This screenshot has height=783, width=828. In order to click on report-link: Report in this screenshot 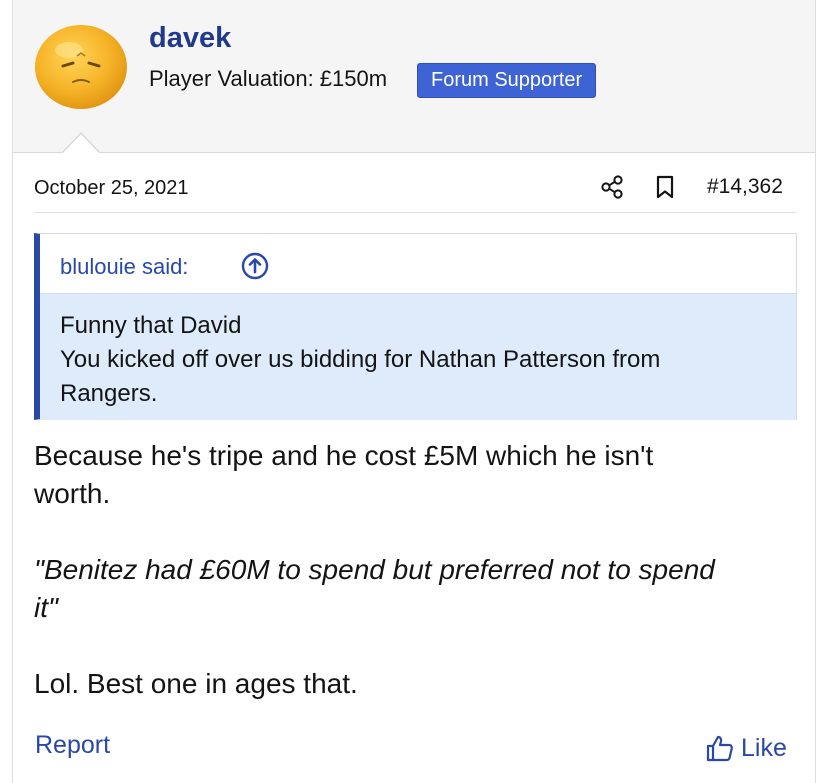, I will do `click(72, 745)`.